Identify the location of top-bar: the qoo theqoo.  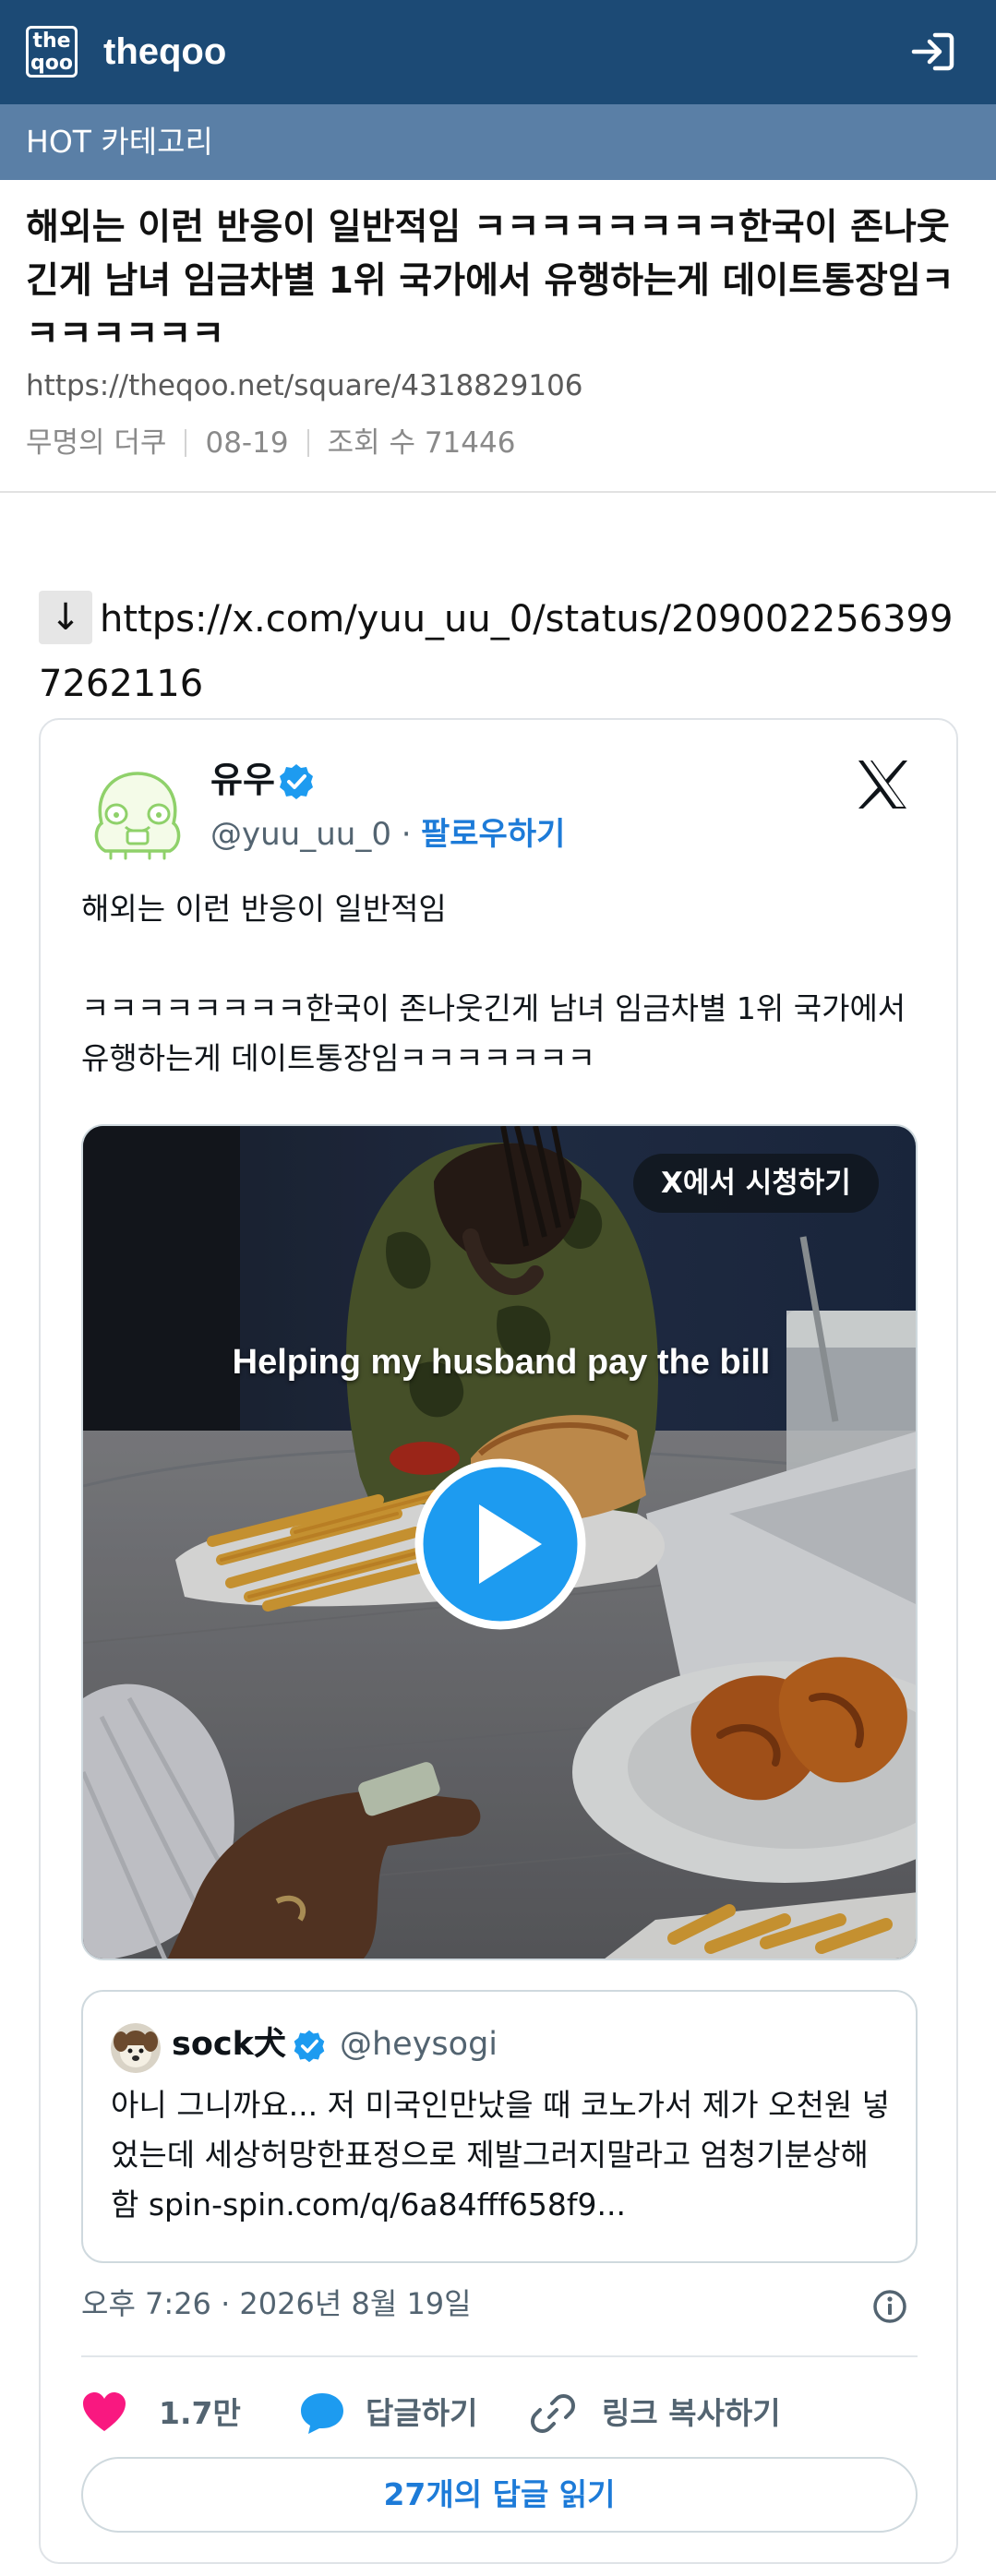
(498, 52).